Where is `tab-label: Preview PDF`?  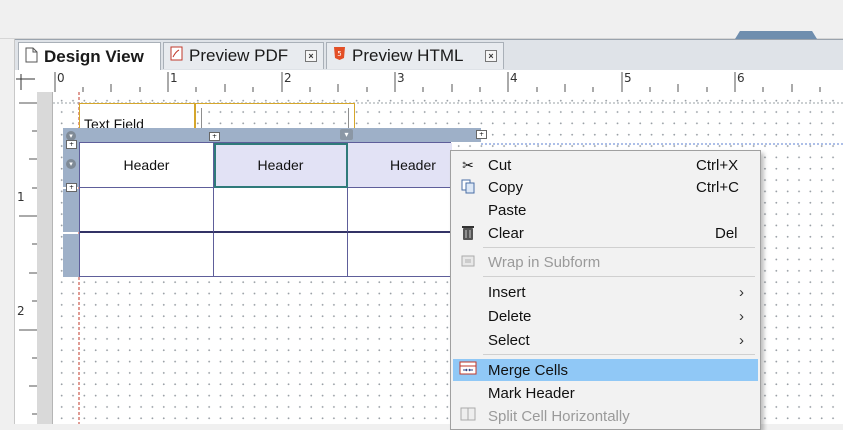
tab-label: Preview PDF is located at coordinates (239, 55).